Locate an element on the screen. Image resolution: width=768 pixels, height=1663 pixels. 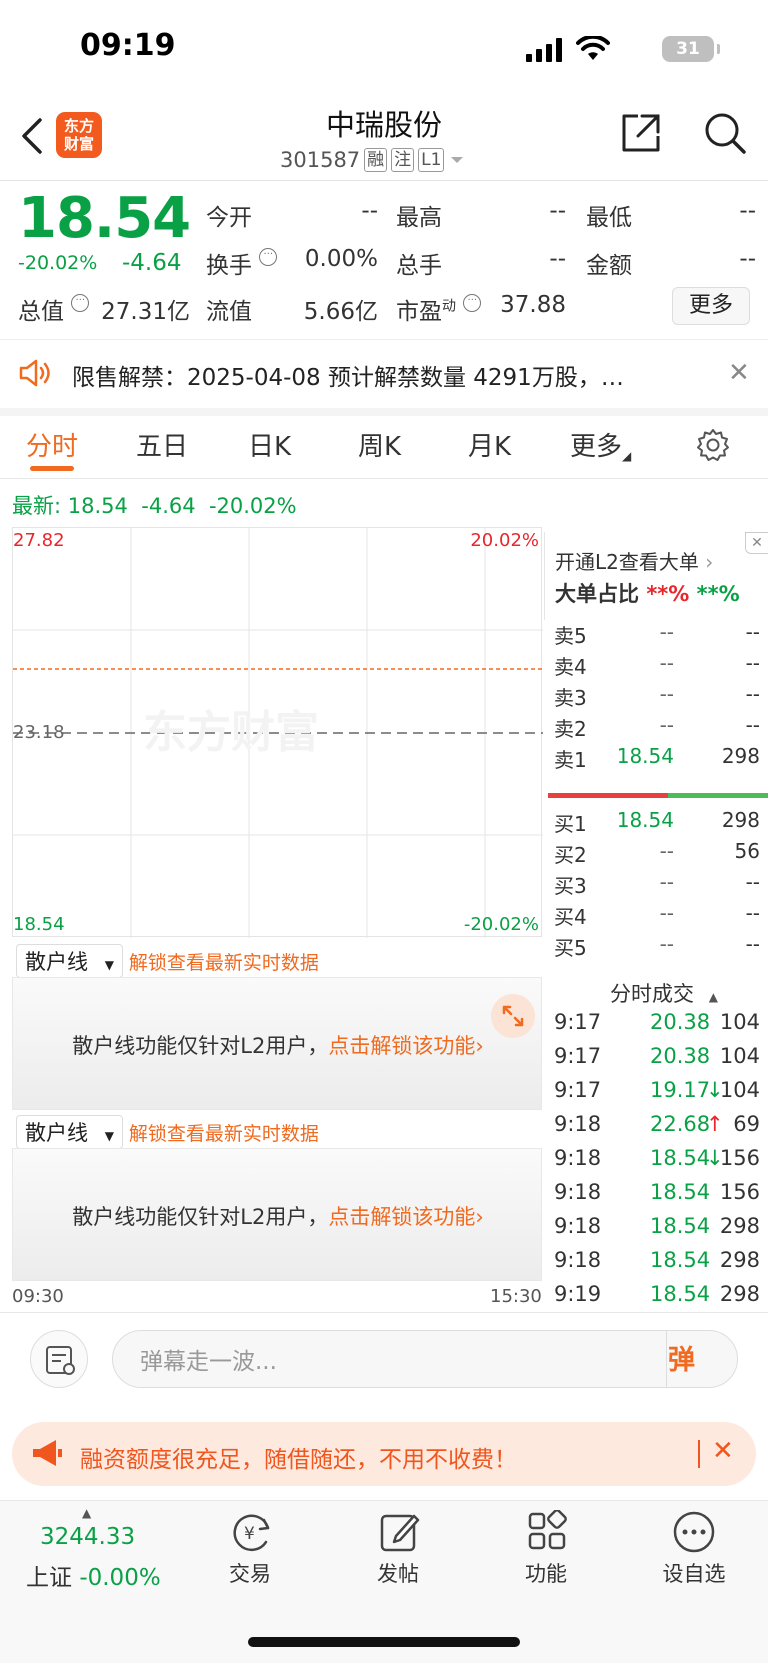
danmu-button: 弹 is located at coordinates (681, 1357).